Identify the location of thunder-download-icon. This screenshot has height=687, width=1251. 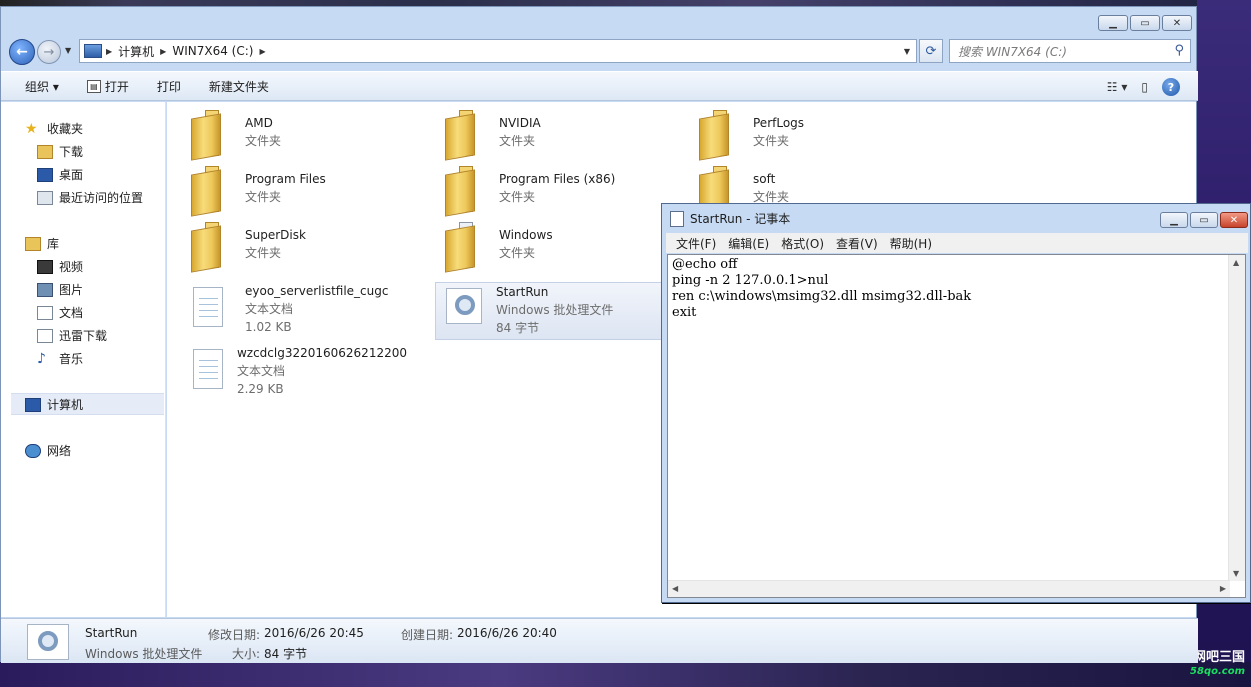
(45, 335).